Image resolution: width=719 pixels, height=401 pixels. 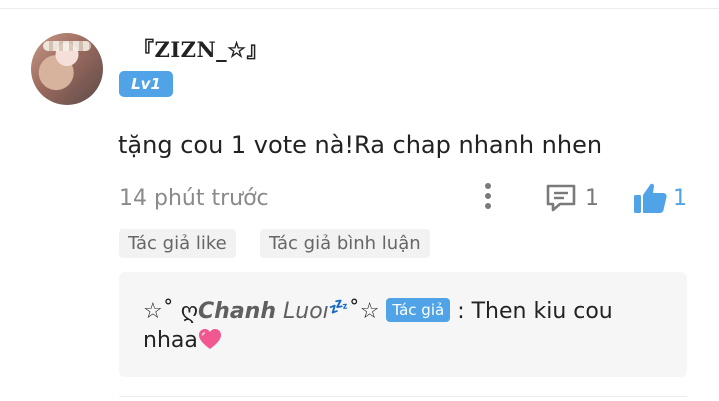 I want to click on reply-line-2: nhaa, so click(x=182, y=340).